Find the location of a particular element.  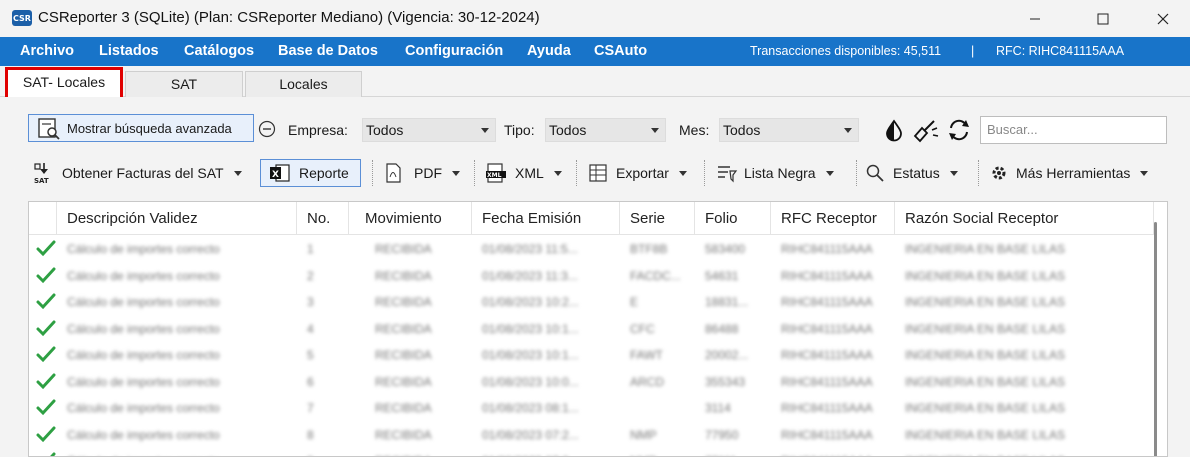

empresa-label: Empresa: is located at coordinates (318, 130).